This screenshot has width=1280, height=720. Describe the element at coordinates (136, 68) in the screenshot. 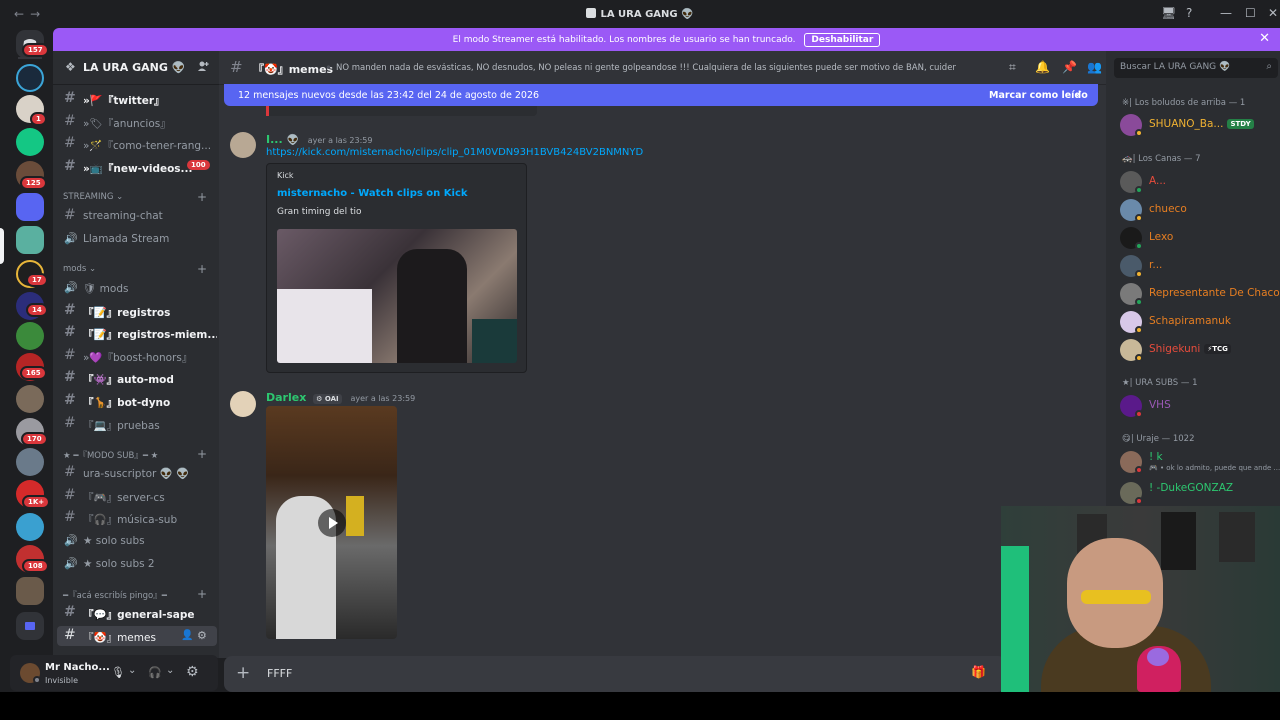

I see `guild-header: ❖ LA URA GANG 👽 ⌄` at that location.